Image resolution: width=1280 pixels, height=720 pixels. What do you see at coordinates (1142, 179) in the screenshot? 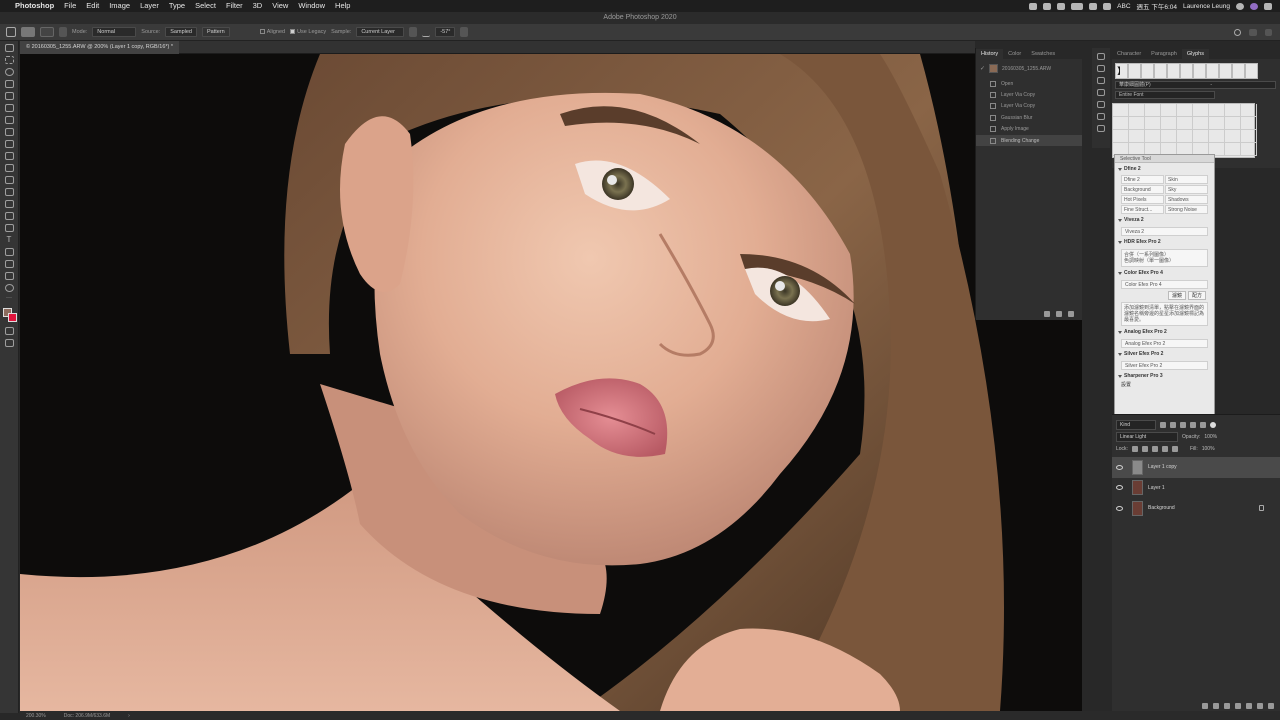
I see `dfine-button: Dfine 2` at bounding box center [1142, 179].